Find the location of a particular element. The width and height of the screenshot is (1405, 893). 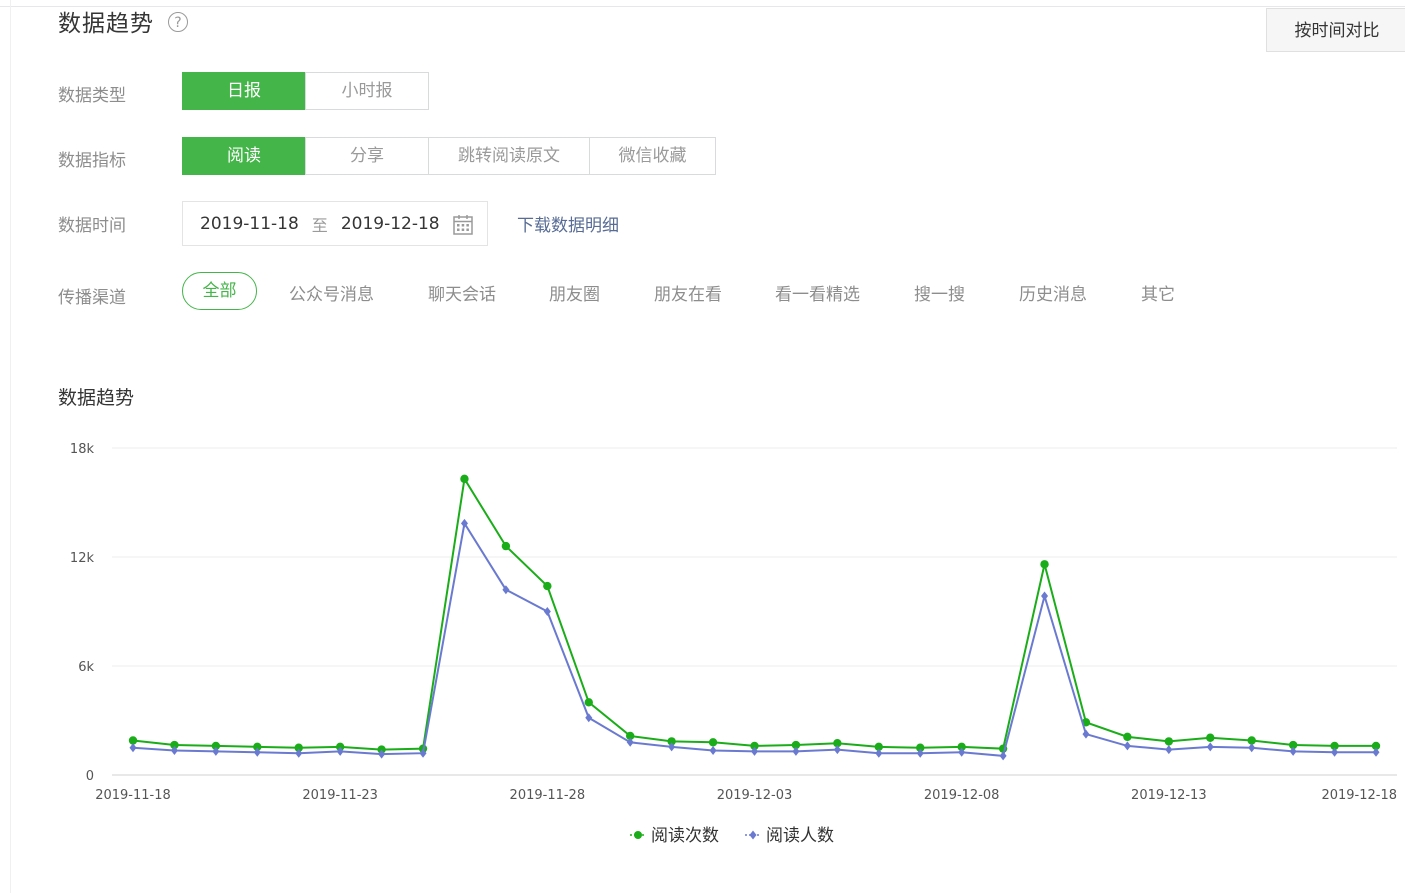

data-type-label: 数据类型 is located at coordinates (92, 96).